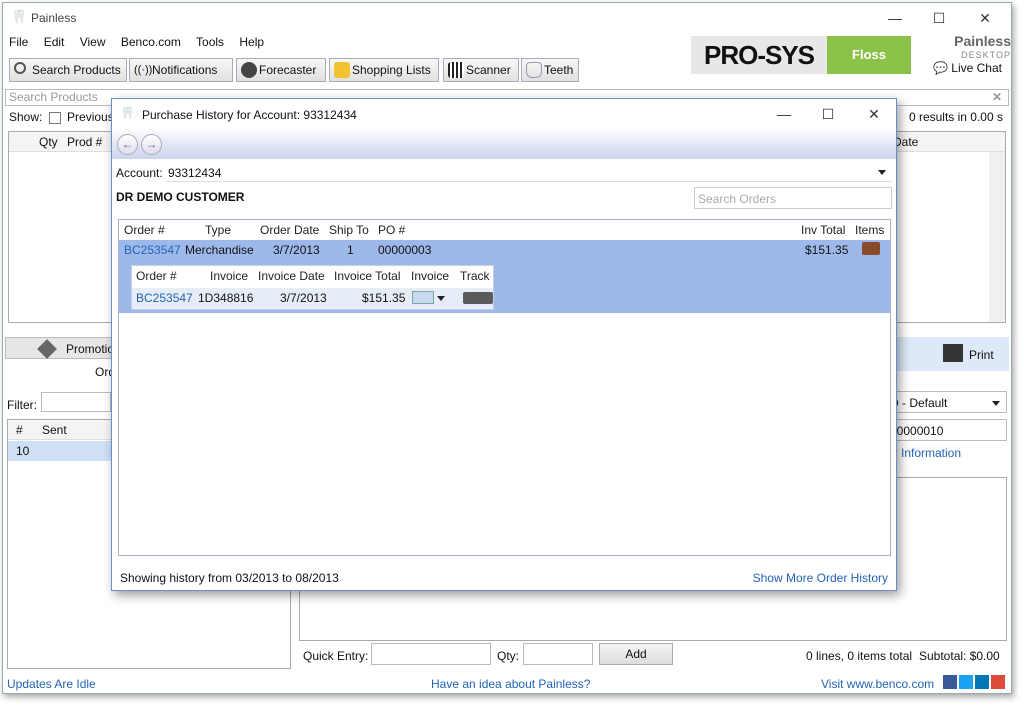  I want to click on qty-input, so click(558, 654).